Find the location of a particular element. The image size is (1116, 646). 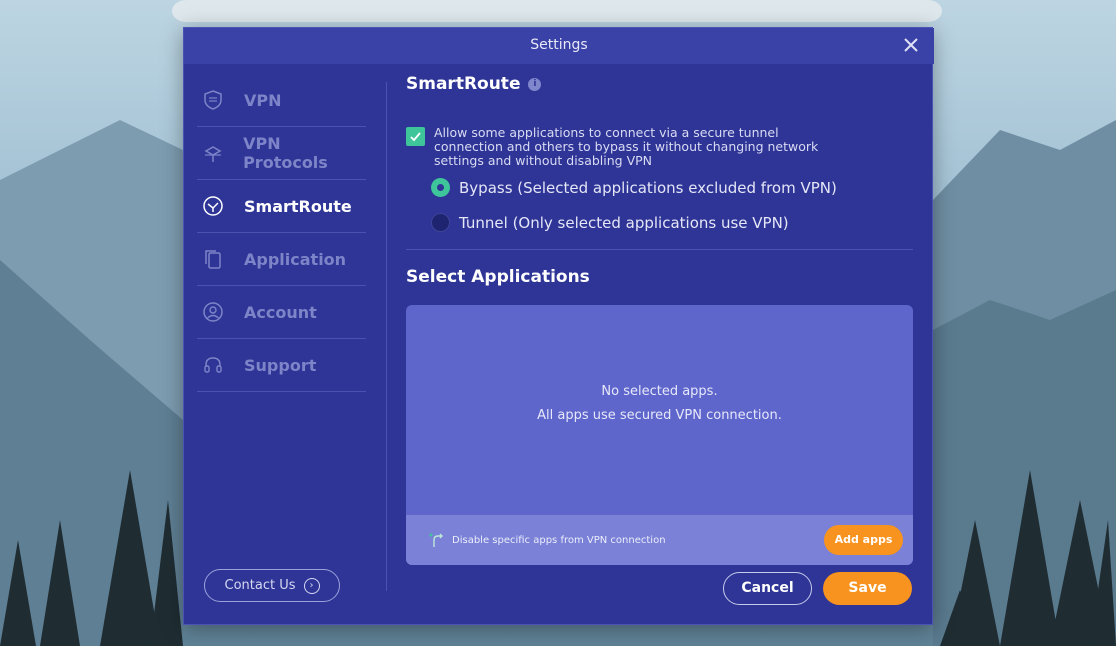

dialog-title: Settings is located at coordinates (559, 45).